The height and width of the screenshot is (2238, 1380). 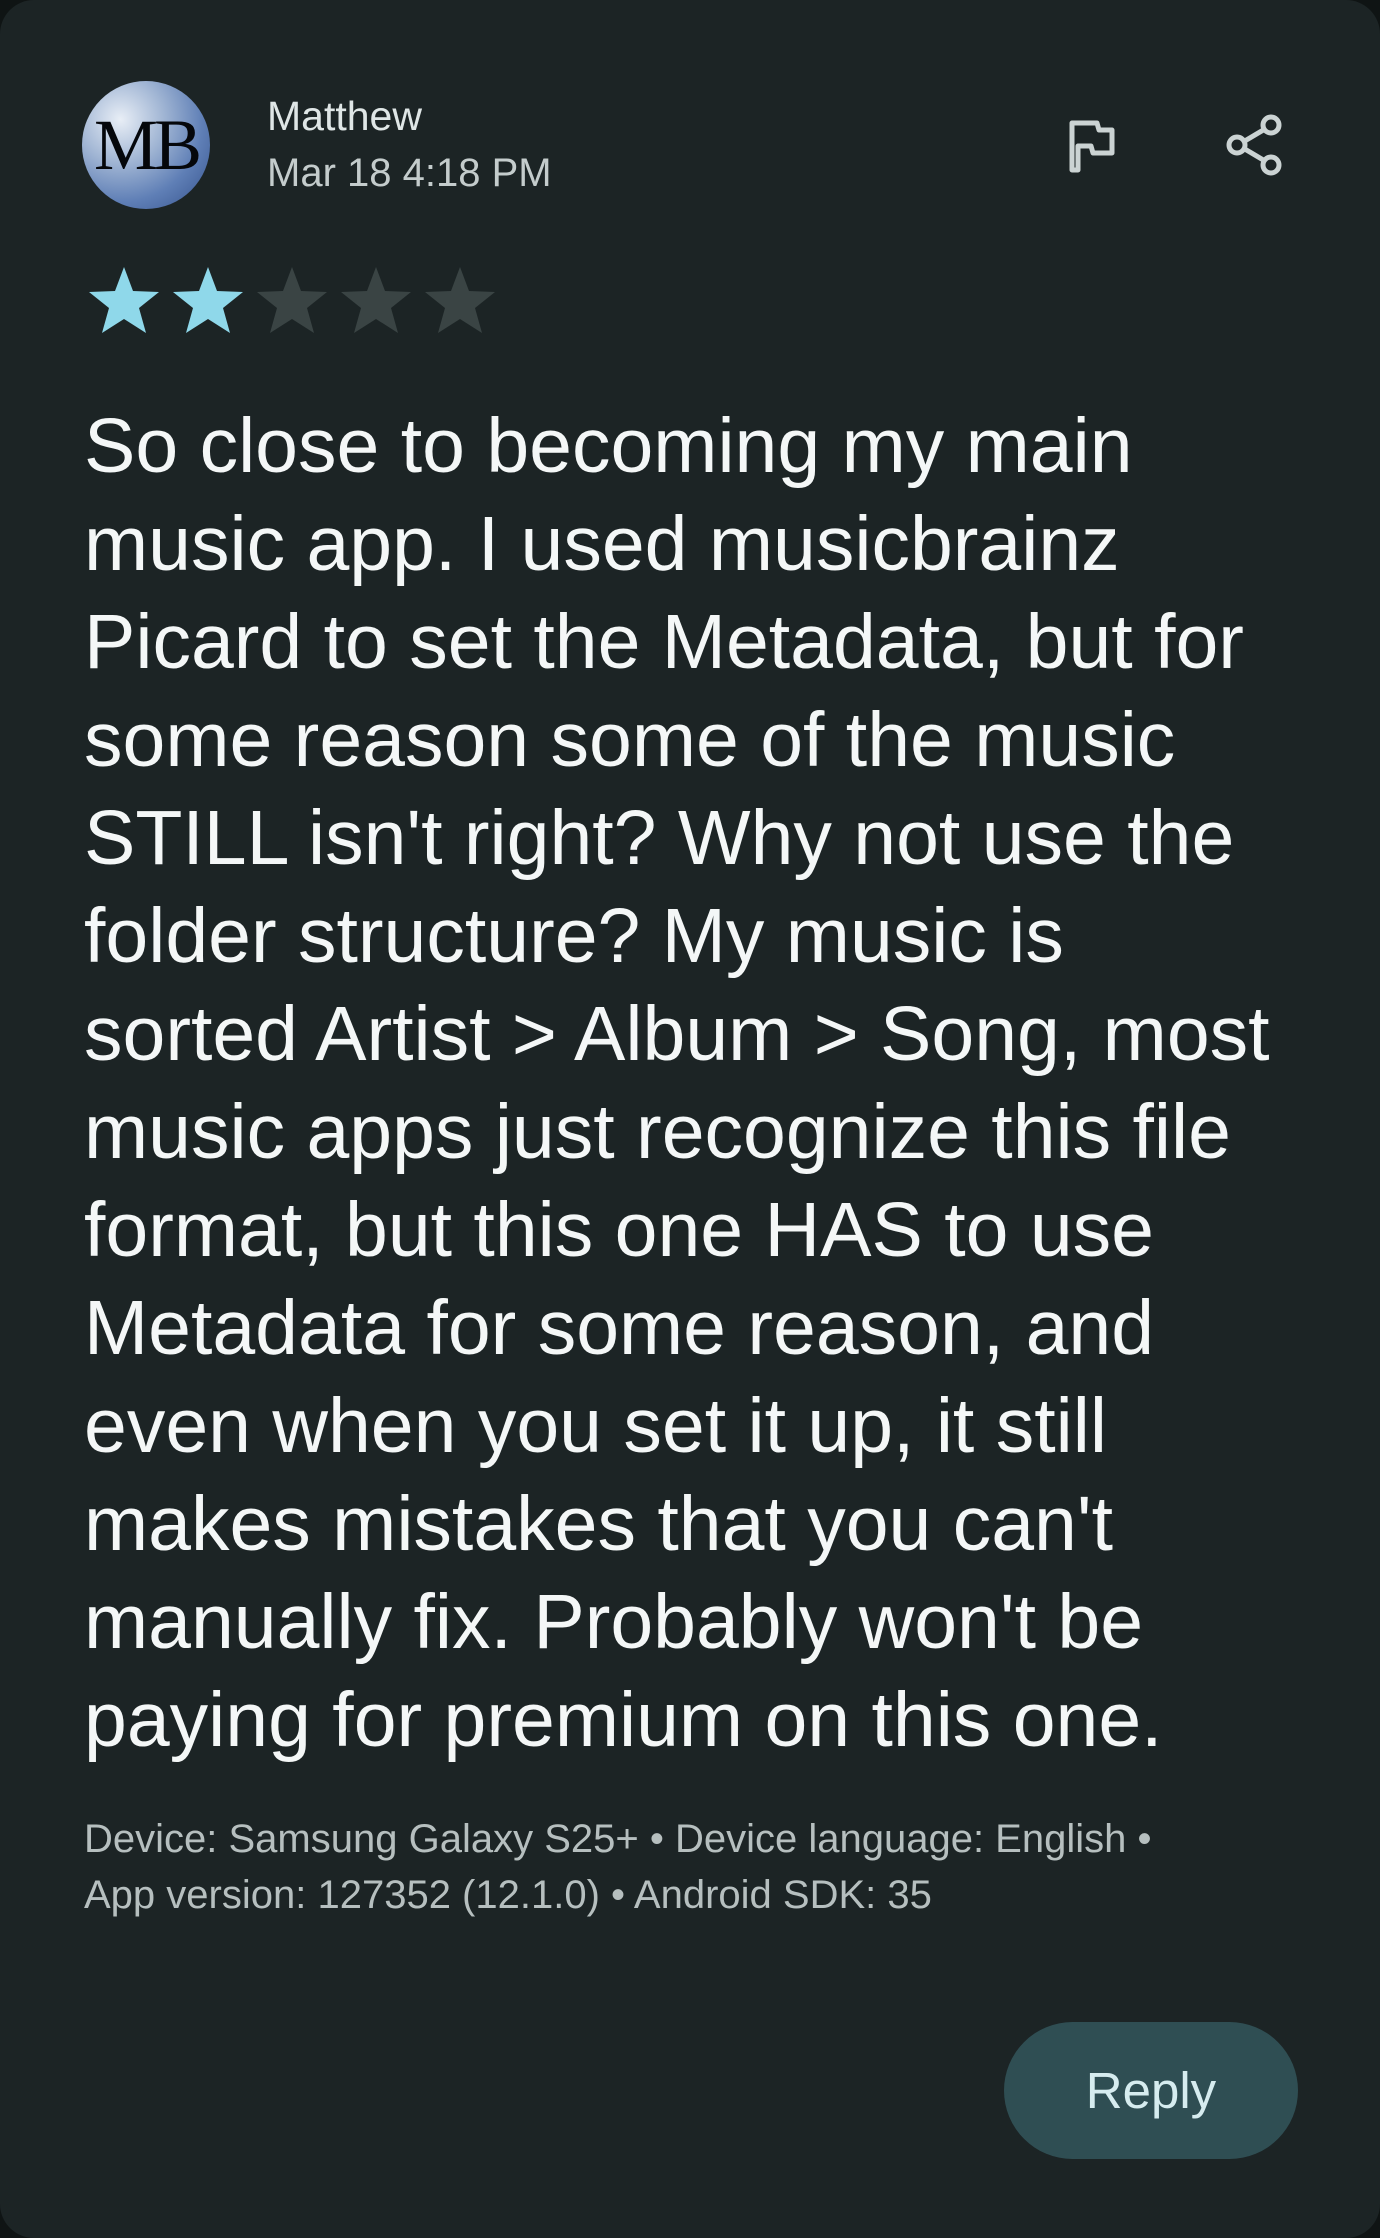 I want to click on star-rating, so click(x=292, y=300).